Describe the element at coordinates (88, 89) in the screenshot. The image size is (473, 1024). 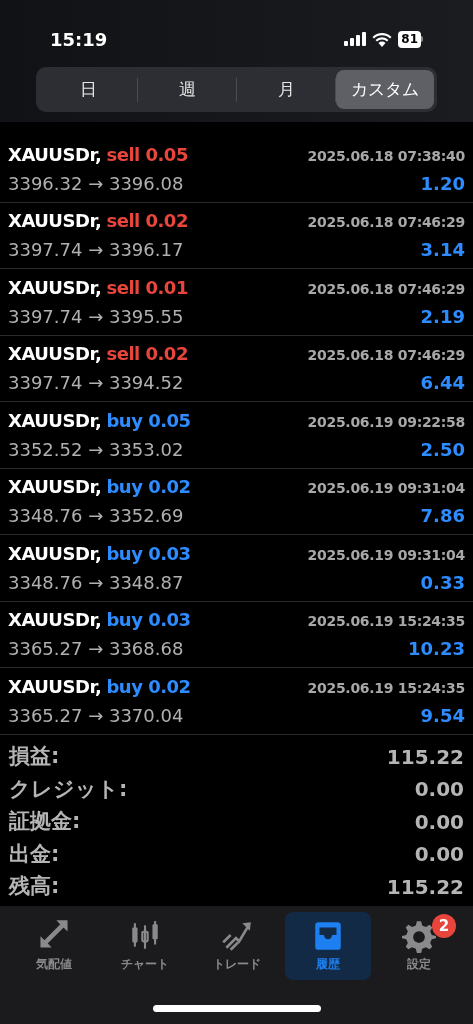
I see `period-tab: 日` at that location.